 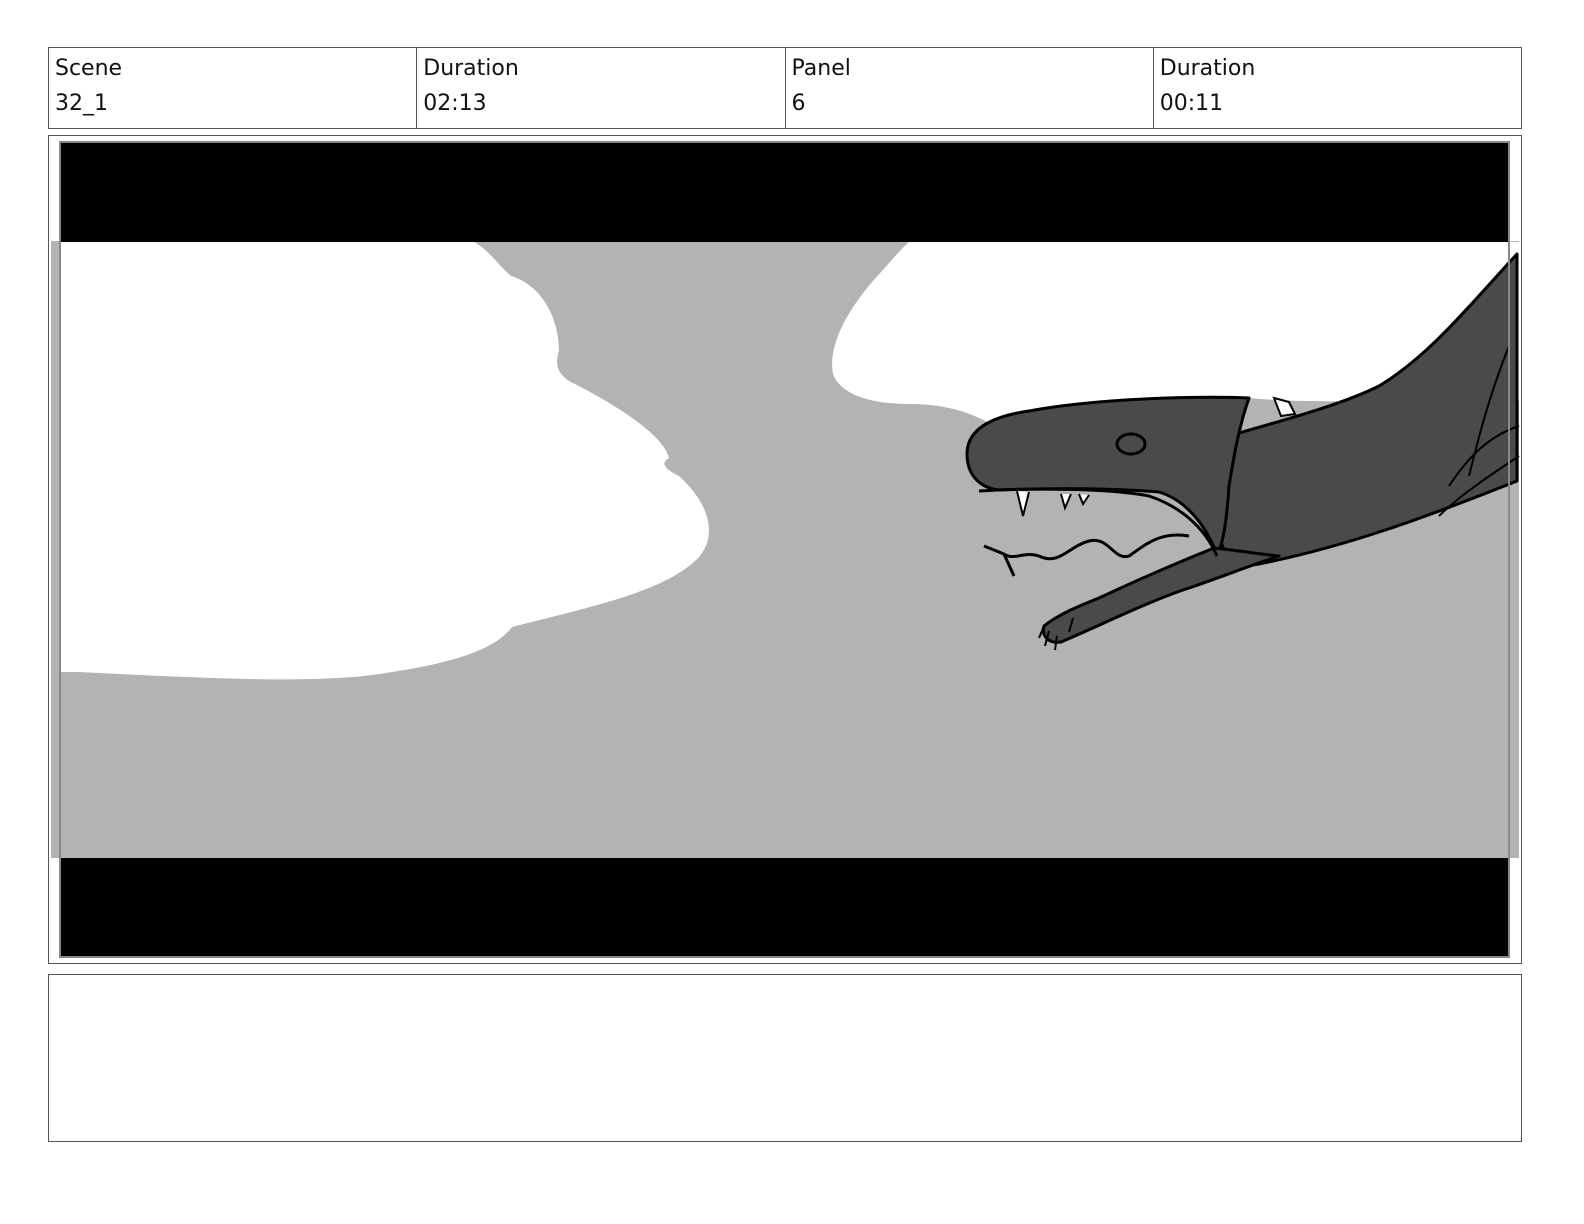 I want to click on panel-duration-cell: Duration 00:11, so click(x=1337, y=88).